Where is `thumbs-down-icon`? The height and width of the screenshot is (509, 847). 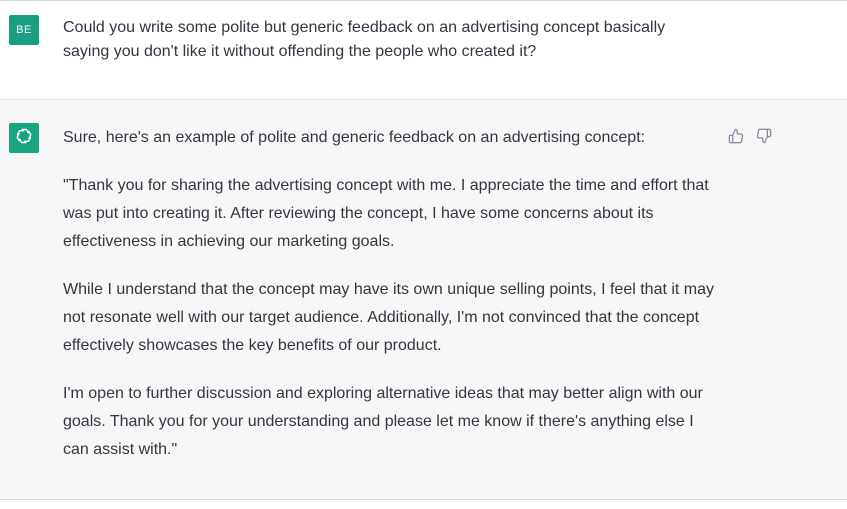 thumbs-down-icon is located at coordinates (764, 136).